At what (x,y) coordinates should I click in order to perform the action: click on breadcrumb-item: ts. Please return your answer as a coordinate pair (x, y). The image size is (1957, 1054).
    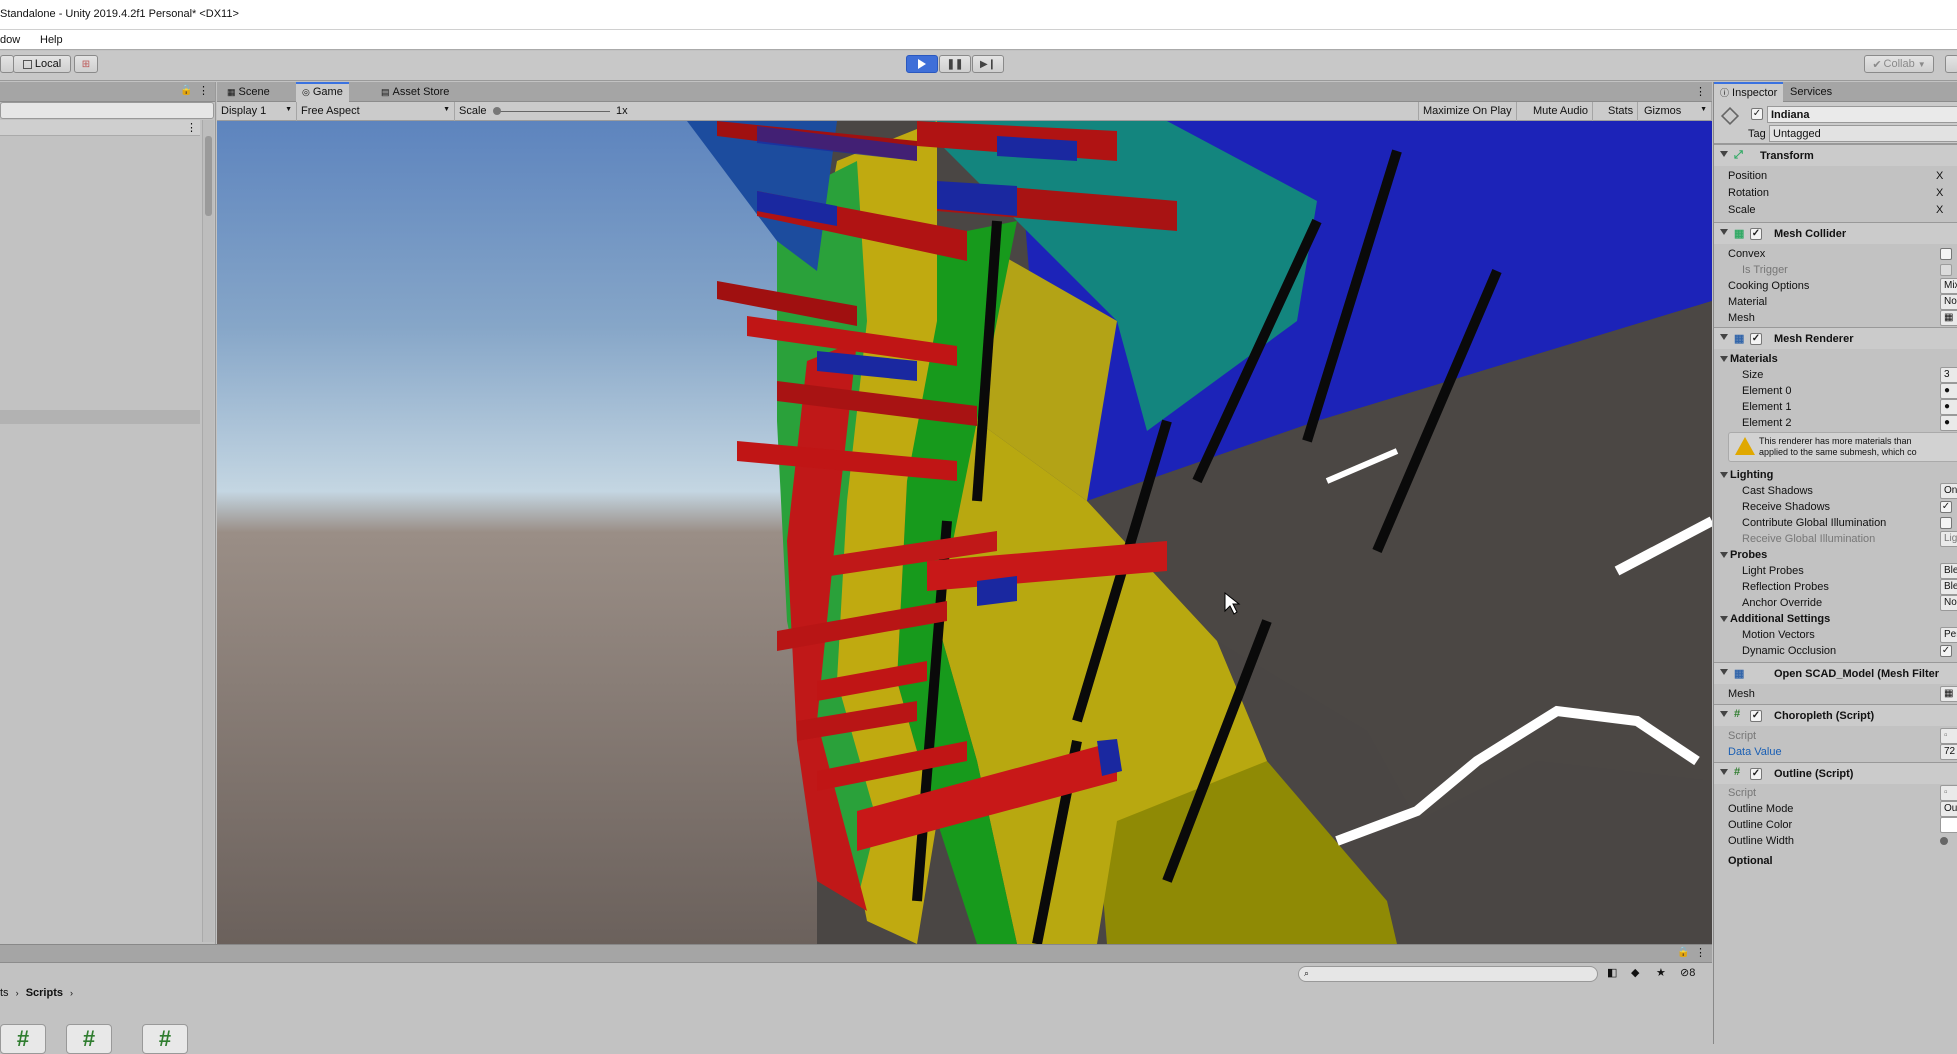
    Looking at the image, I should click on (4, 993).